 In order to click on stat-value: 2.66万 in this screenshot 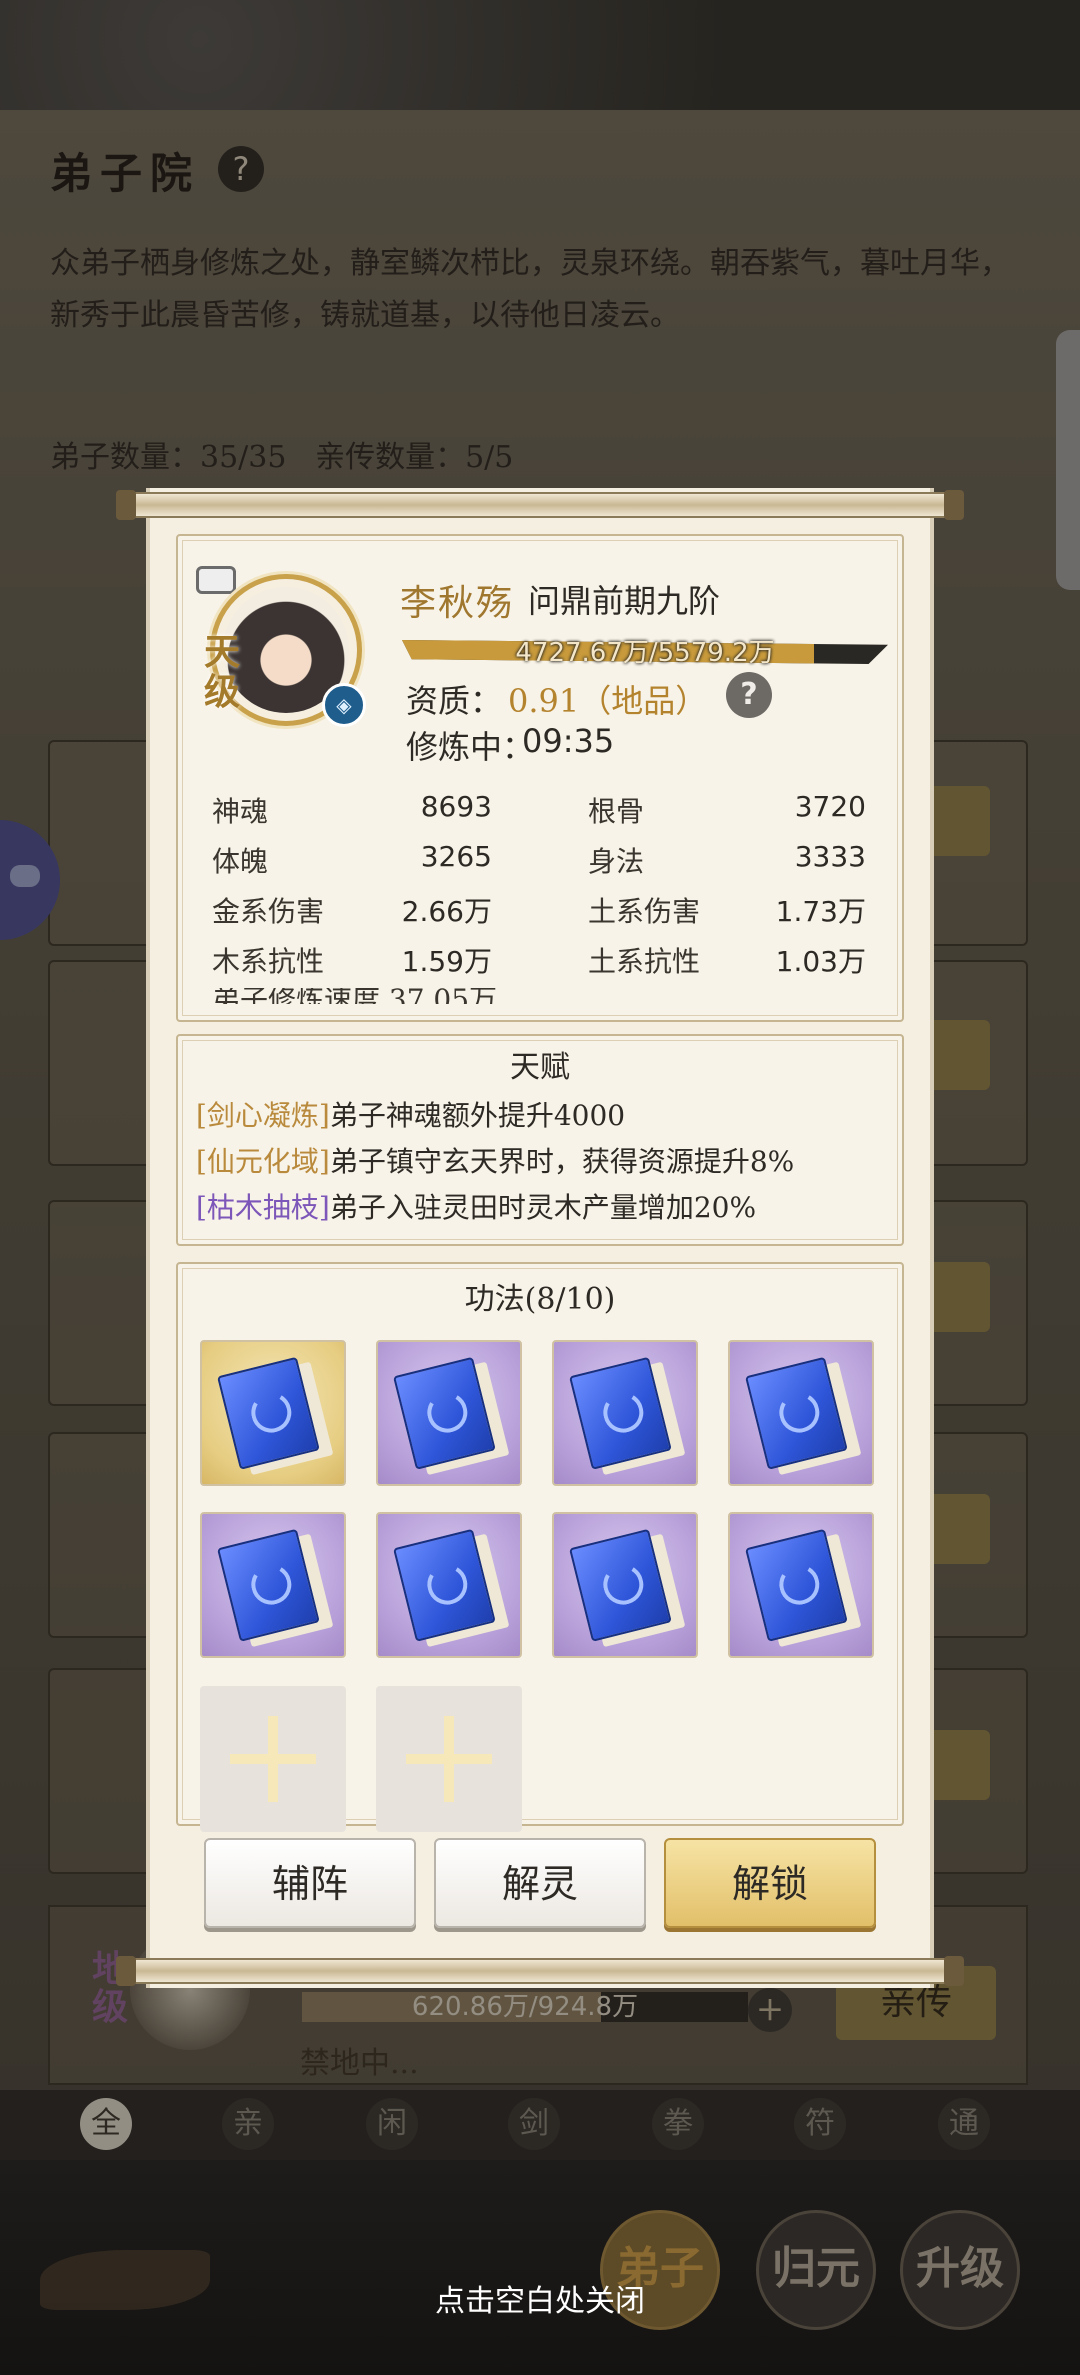, I will do `click(446, 911)`.